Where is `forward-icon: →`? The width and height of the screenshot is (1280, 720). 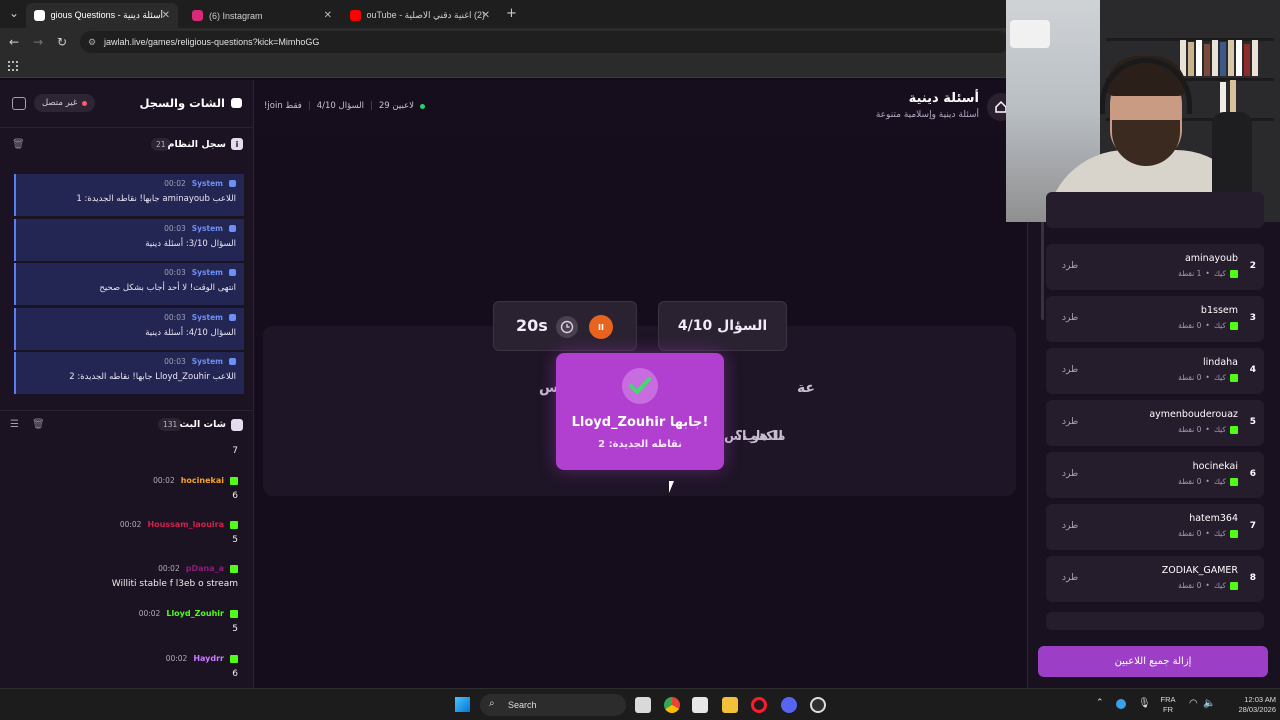 forward-icon: → is located at coordinates (38, 42).